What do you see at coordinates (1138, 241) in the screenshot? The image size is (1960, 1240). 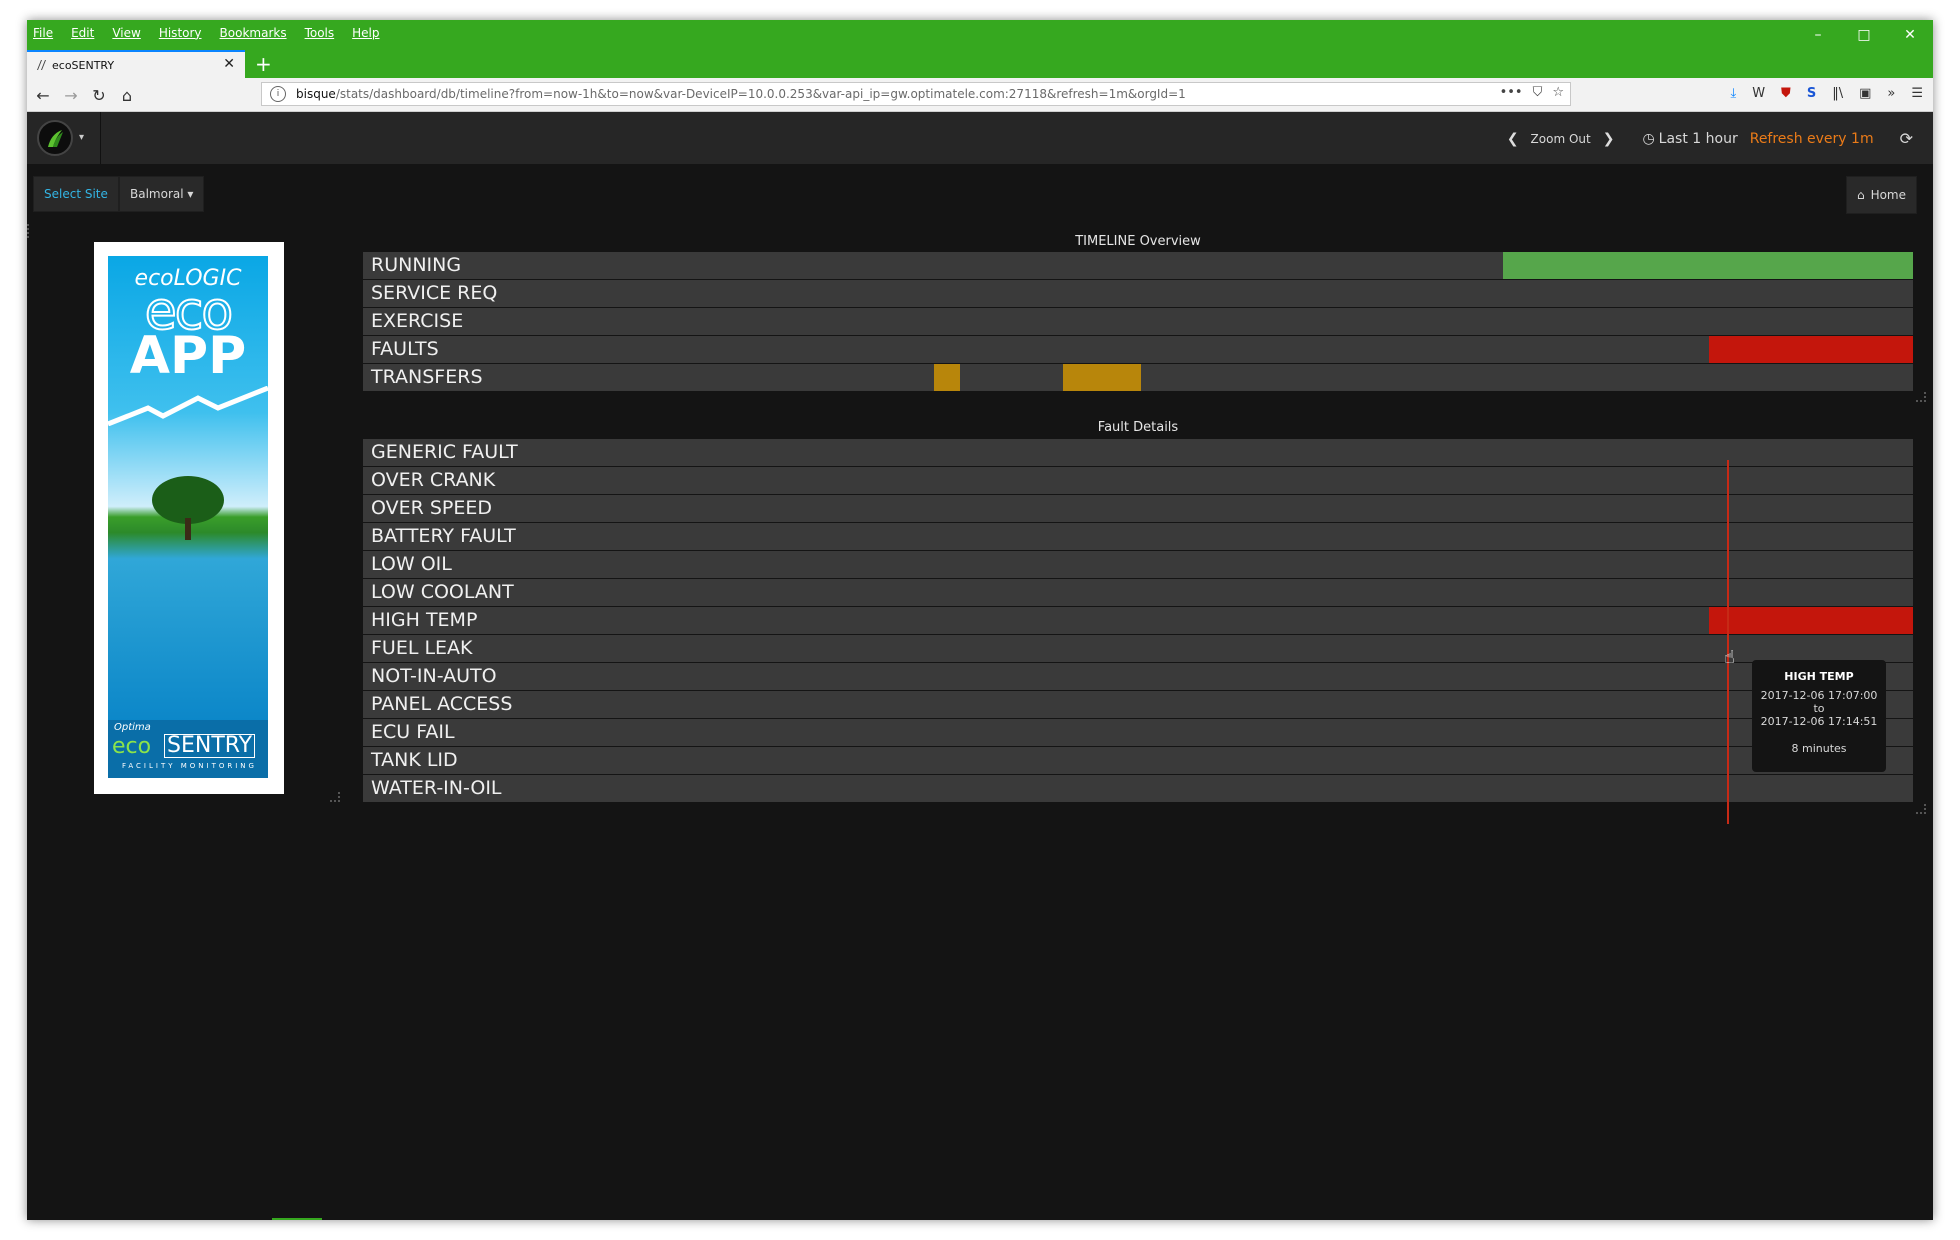 I see `timeline-overview-title: TIMELINE Overview` at bounding box center [1138, 241].